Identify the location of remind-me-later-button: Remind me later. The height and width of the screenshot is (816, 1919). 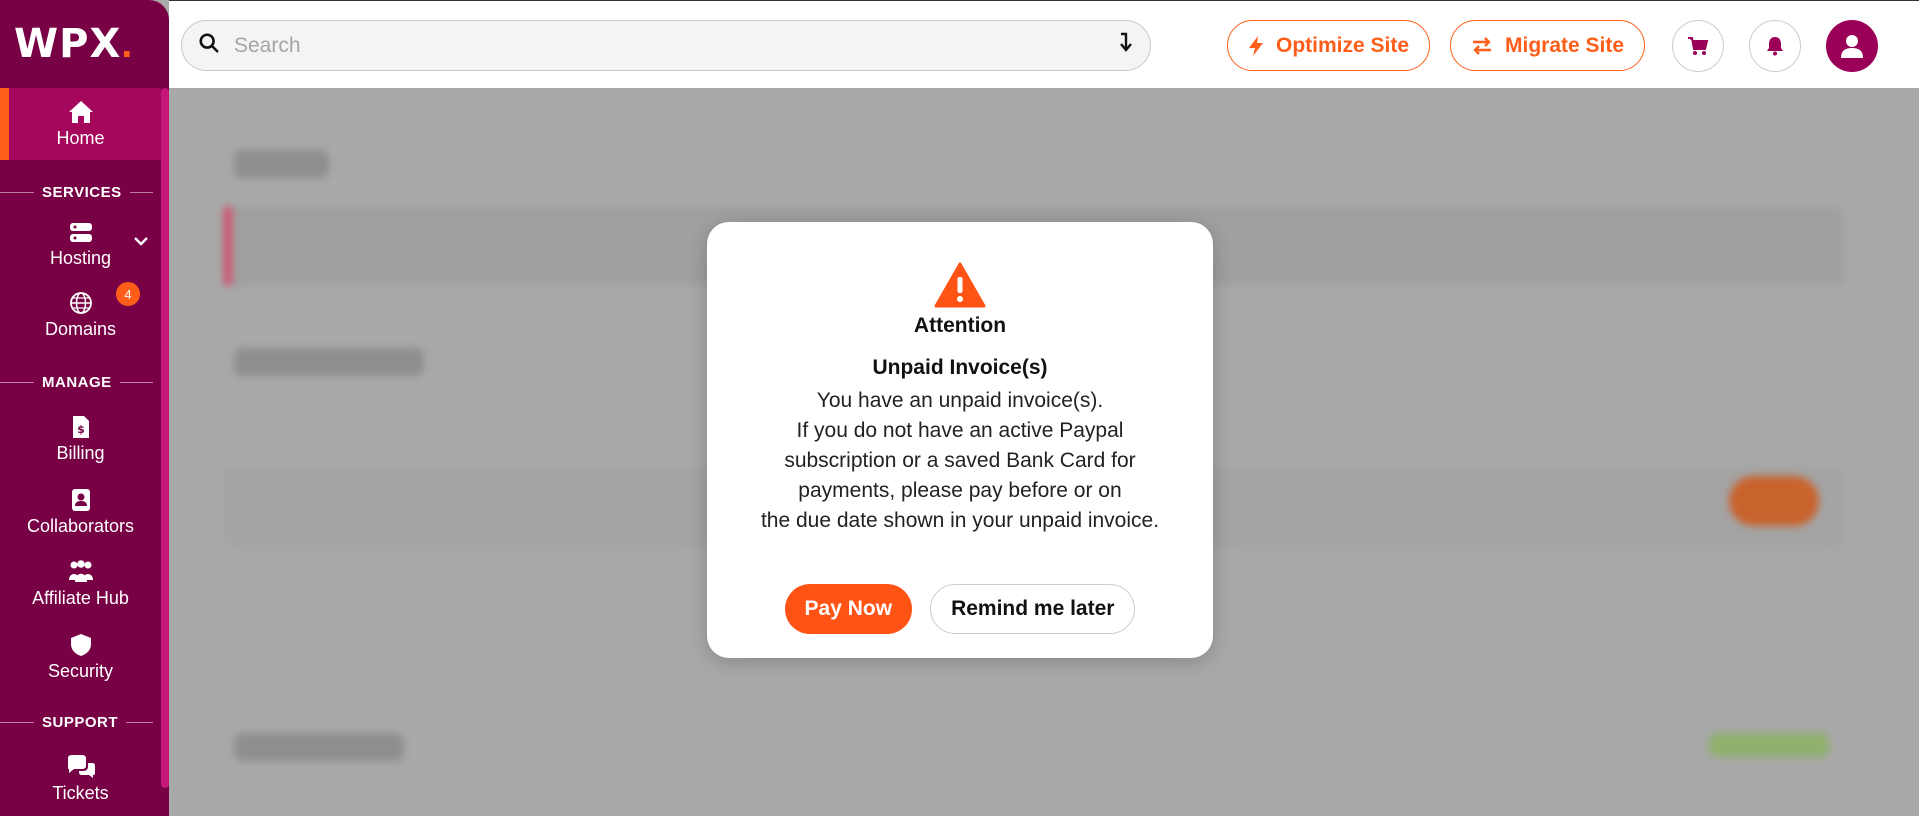
(1033, 609).